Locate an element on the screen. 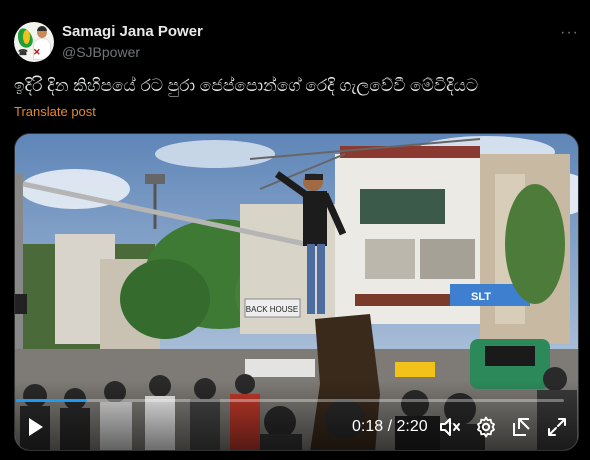  video-time-label: 0:18 / 2:20 is located at coordinates (390, 426).